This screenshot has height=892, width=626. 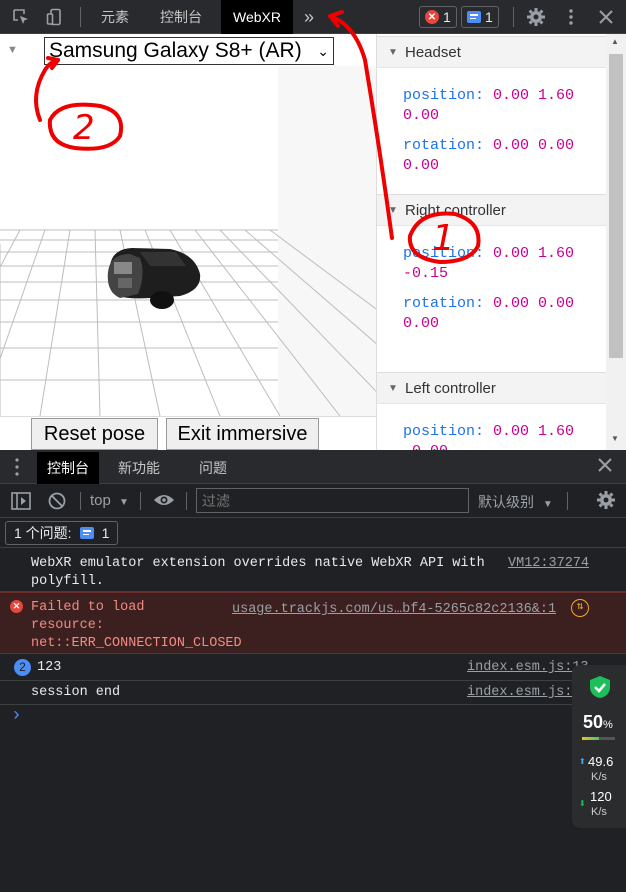 I want to click on kebab-menu-icon, so click(x=571, y=17).